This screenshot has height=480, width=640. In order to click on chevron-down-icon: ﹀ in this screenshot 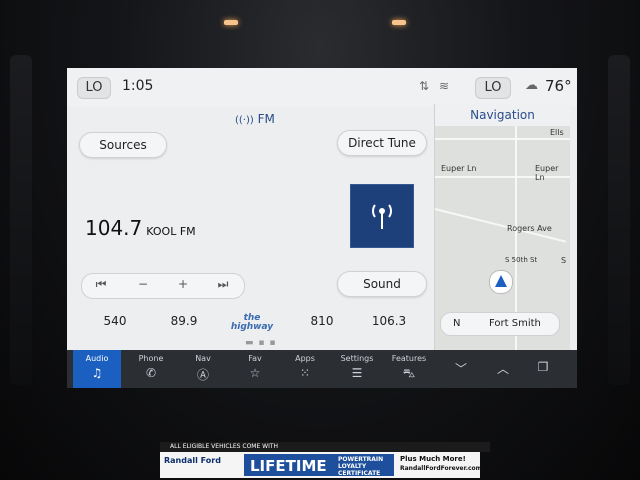, I will do `click(460, 369)`.